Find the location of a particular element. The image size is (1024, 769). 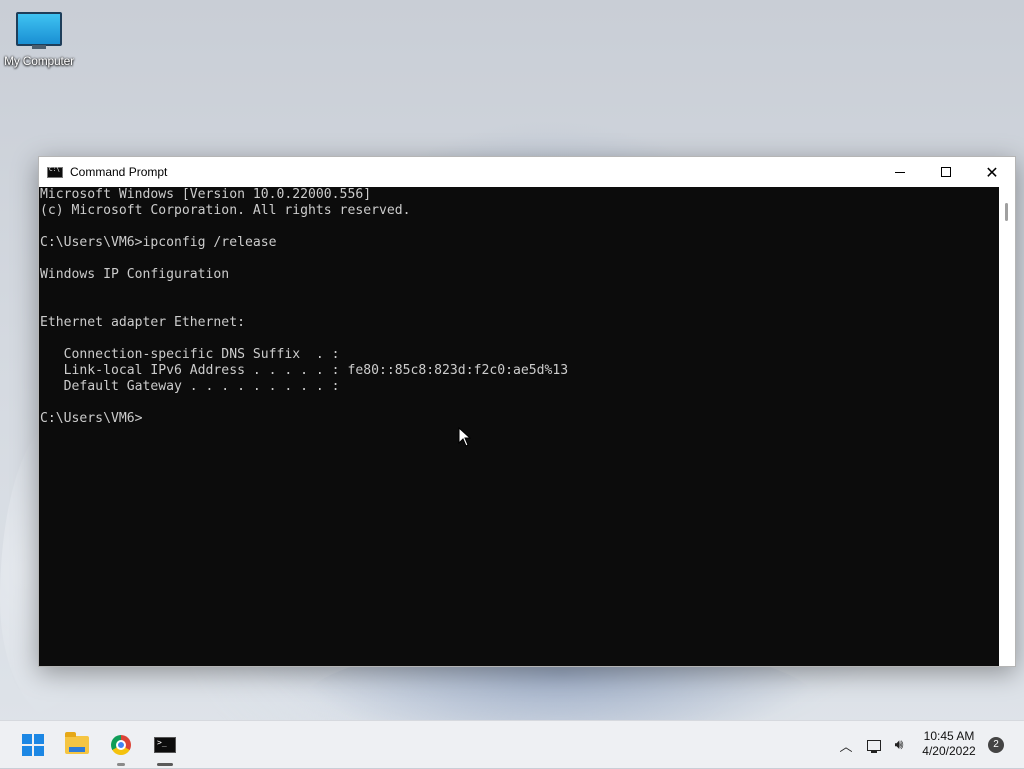

volume-button: 🔊︎ is located at coordinates (899, 745).